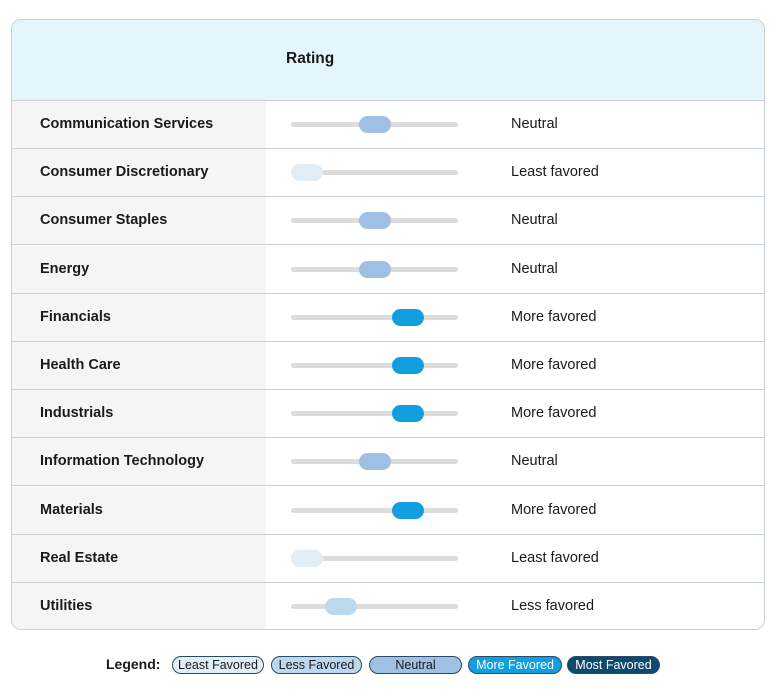 Image resolution: width=780 pixels, height=689 pixels. Describe the element at coordinates (139, 414) in the screenshot. I see `sector-cell: Industrials` at that location.